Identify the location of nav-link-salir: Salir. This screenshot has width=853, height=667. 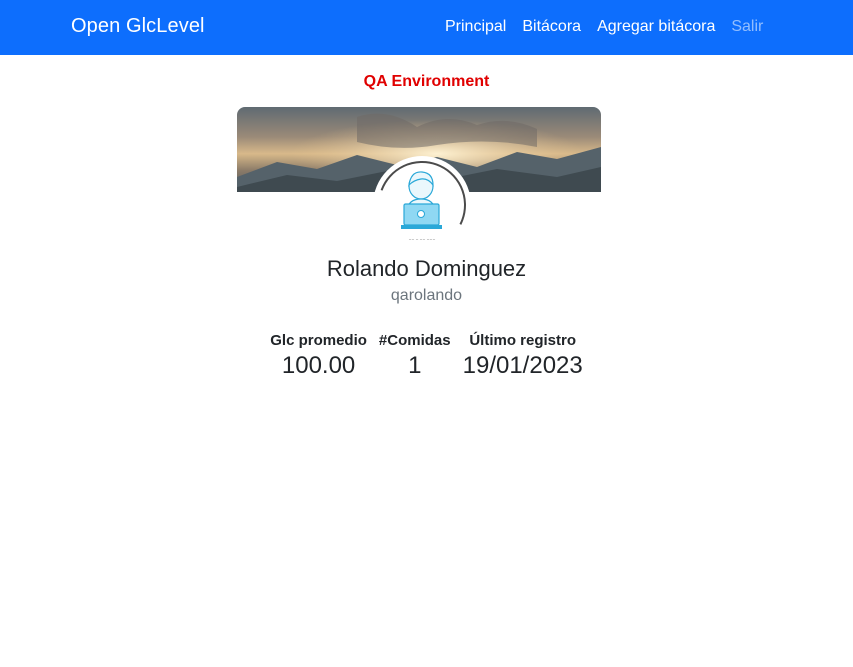
(747, 27).